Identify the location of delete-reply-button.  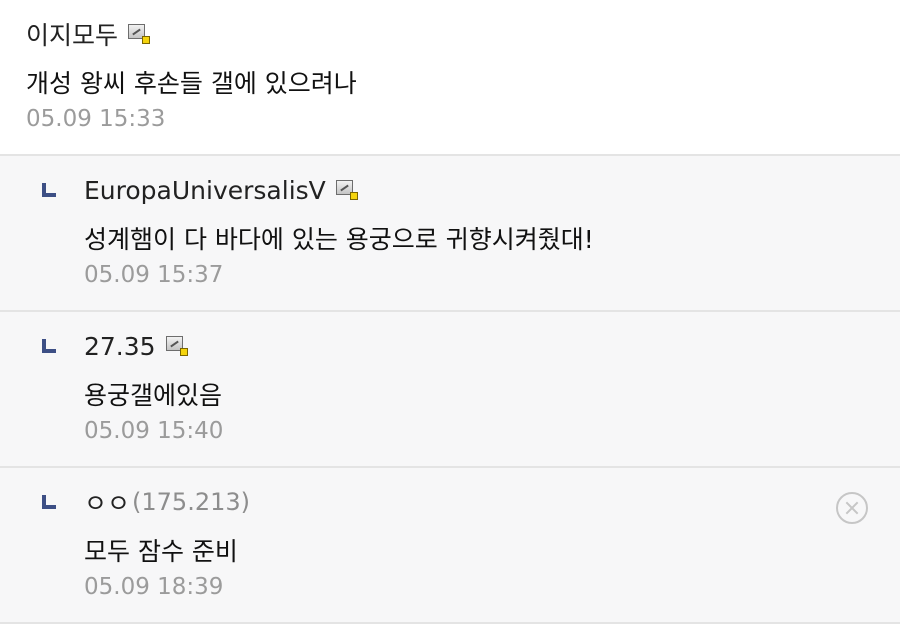
(852, 508).